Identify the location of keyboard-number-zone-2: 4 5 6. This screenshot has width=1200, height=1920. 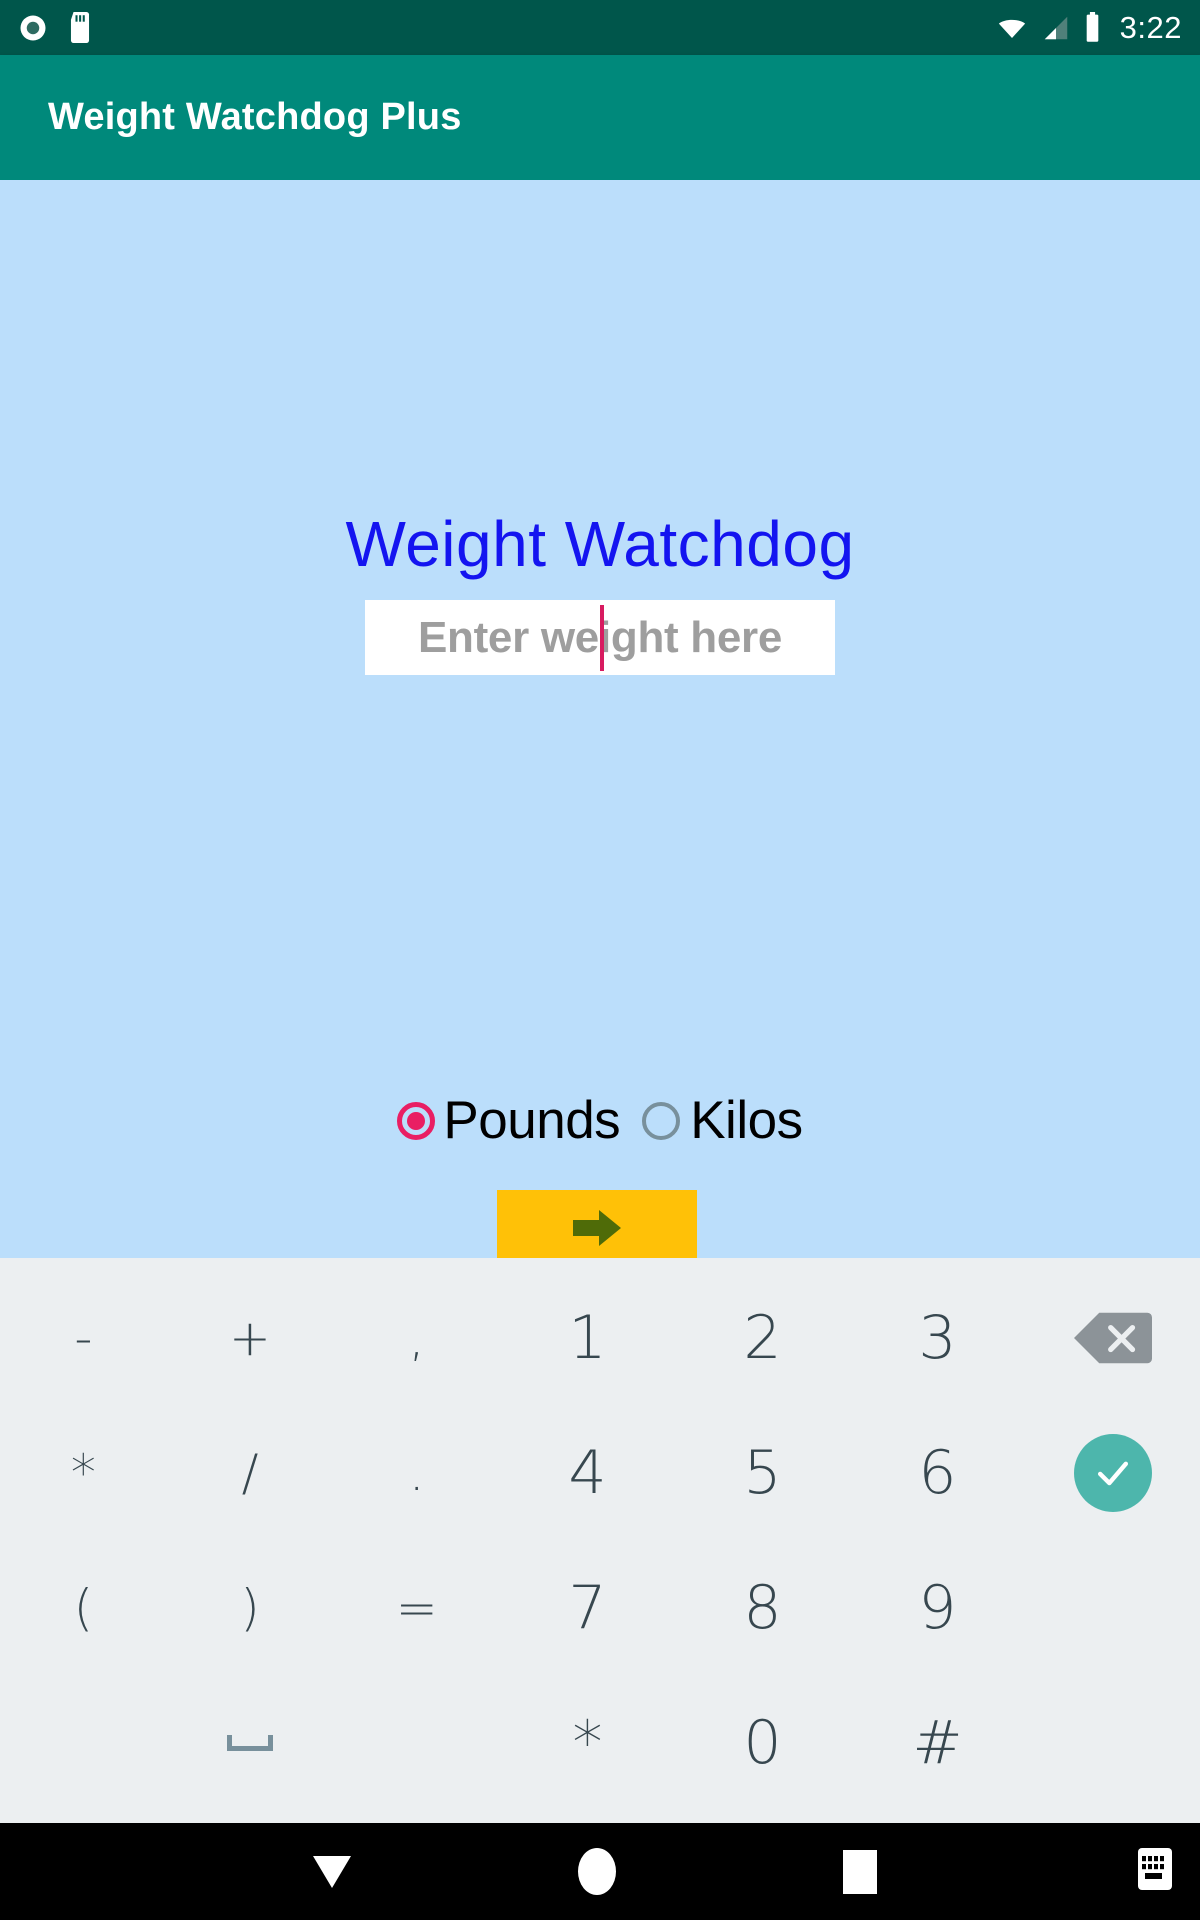
(850, 1472).